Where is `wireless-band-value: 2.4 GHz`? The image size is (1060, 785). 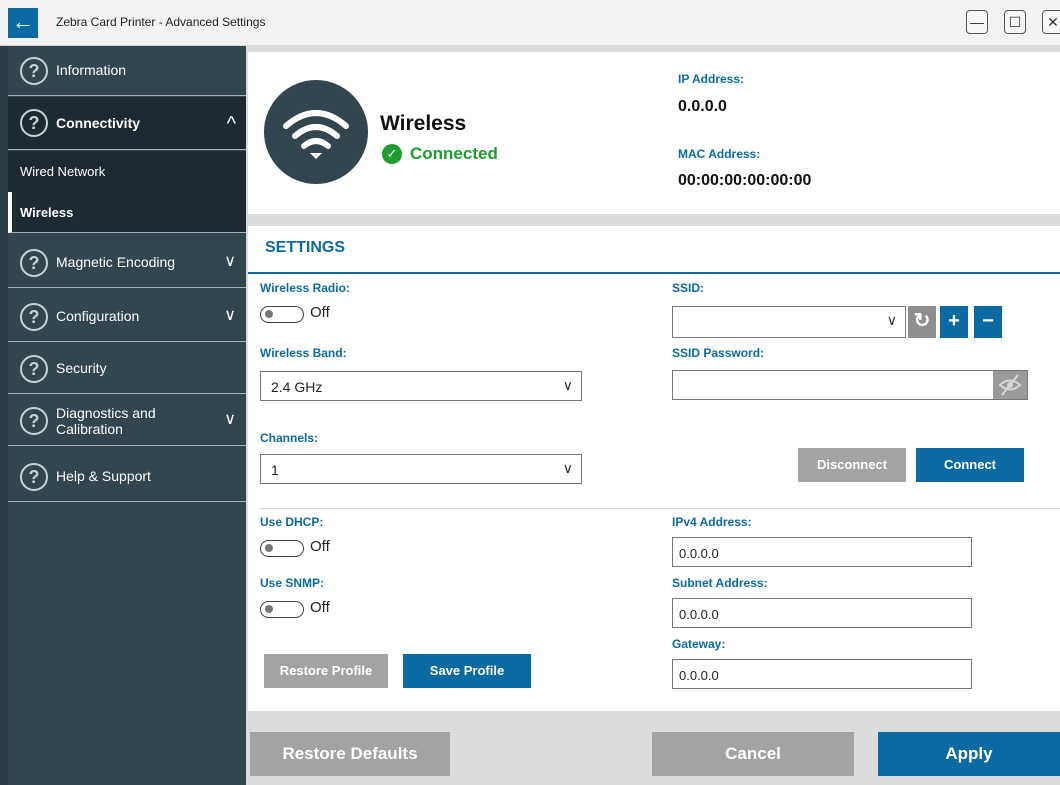 wireless-band-value: 2.4 GHz is located at coordinates (297, 387).